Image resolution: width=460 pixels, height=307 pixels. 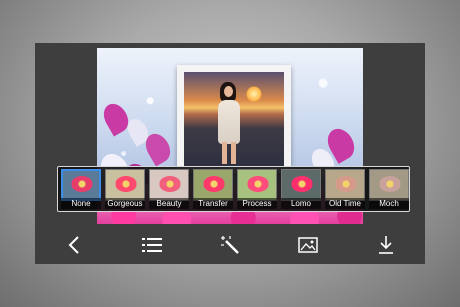 I want to click on filter-option-moch: Moch, so click(x=389, y=189).